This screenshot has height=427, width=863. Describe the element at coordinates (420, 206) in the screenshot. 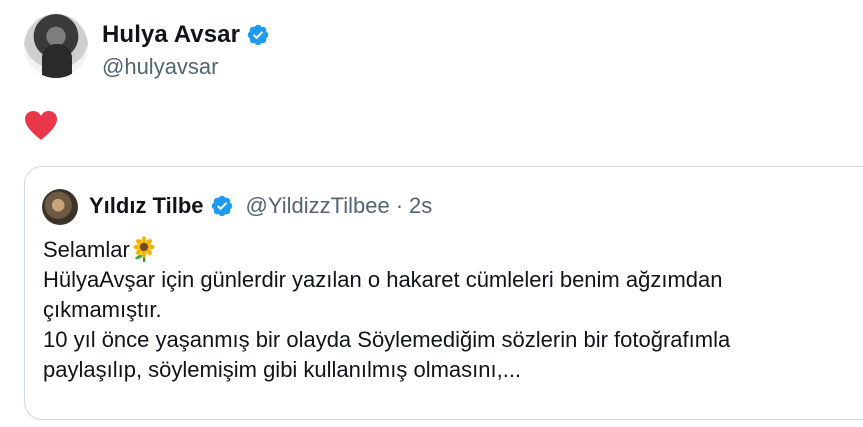

I see `quoted-timestamp: 2s` at that location.